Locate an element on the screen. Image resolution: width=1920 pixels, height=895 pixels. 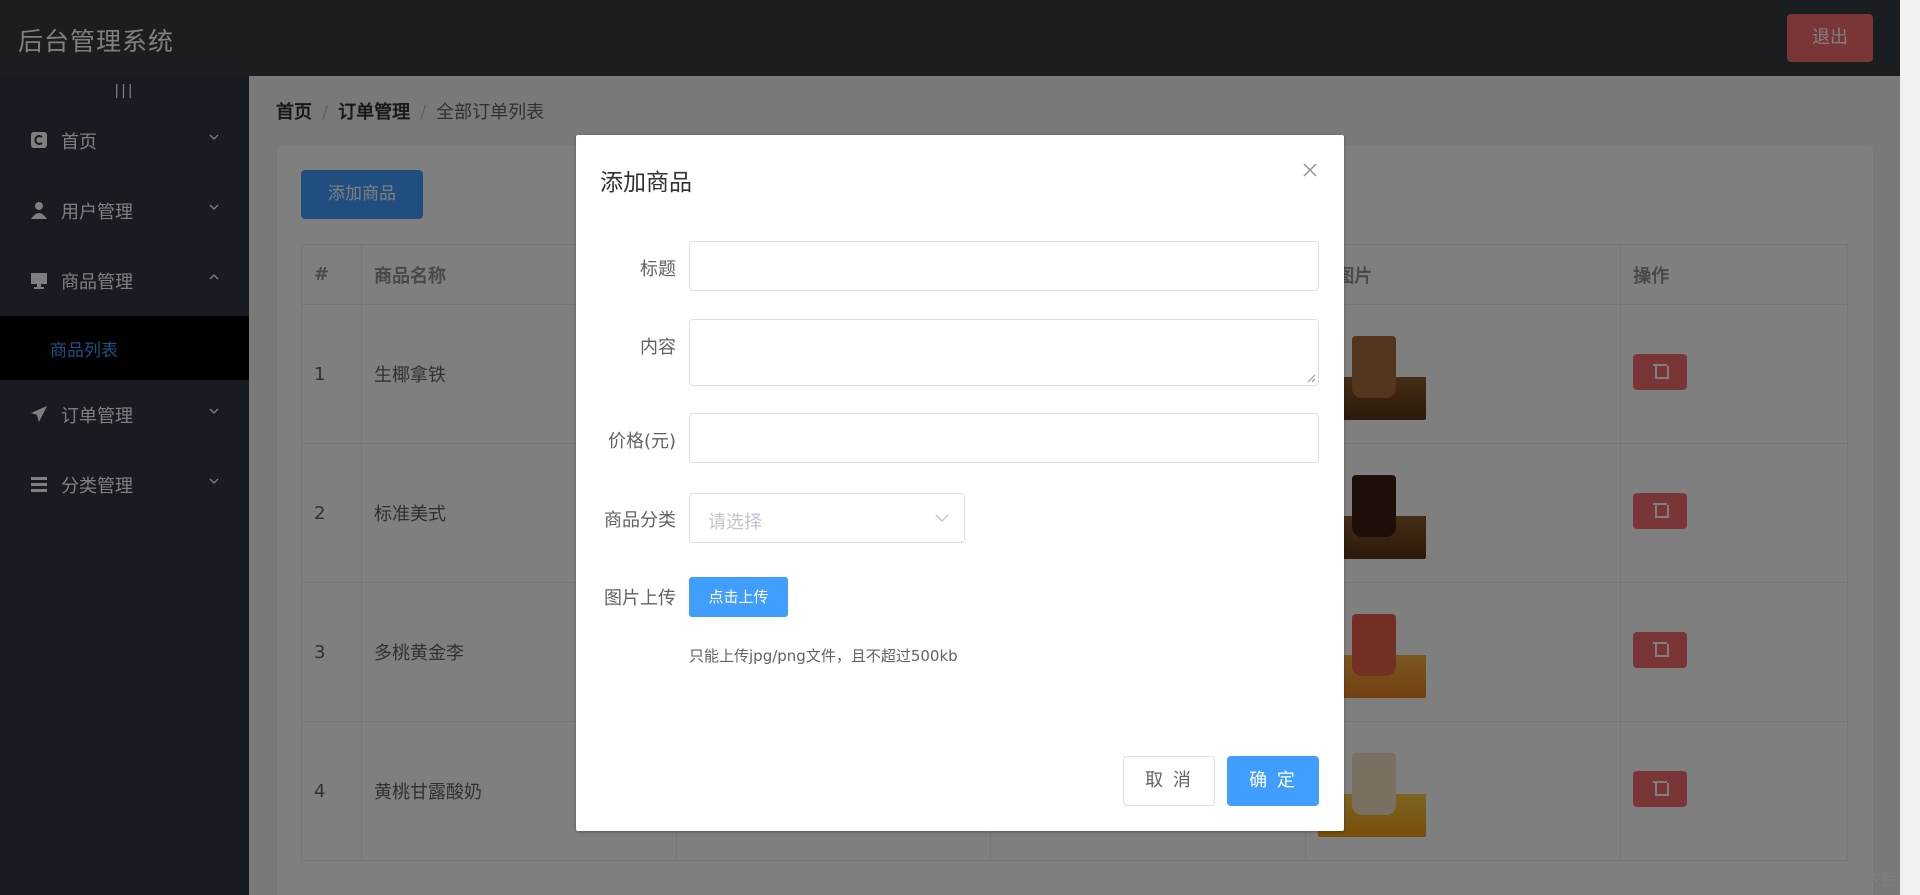
content-label: 内容 is located at coordinates (658, 347).